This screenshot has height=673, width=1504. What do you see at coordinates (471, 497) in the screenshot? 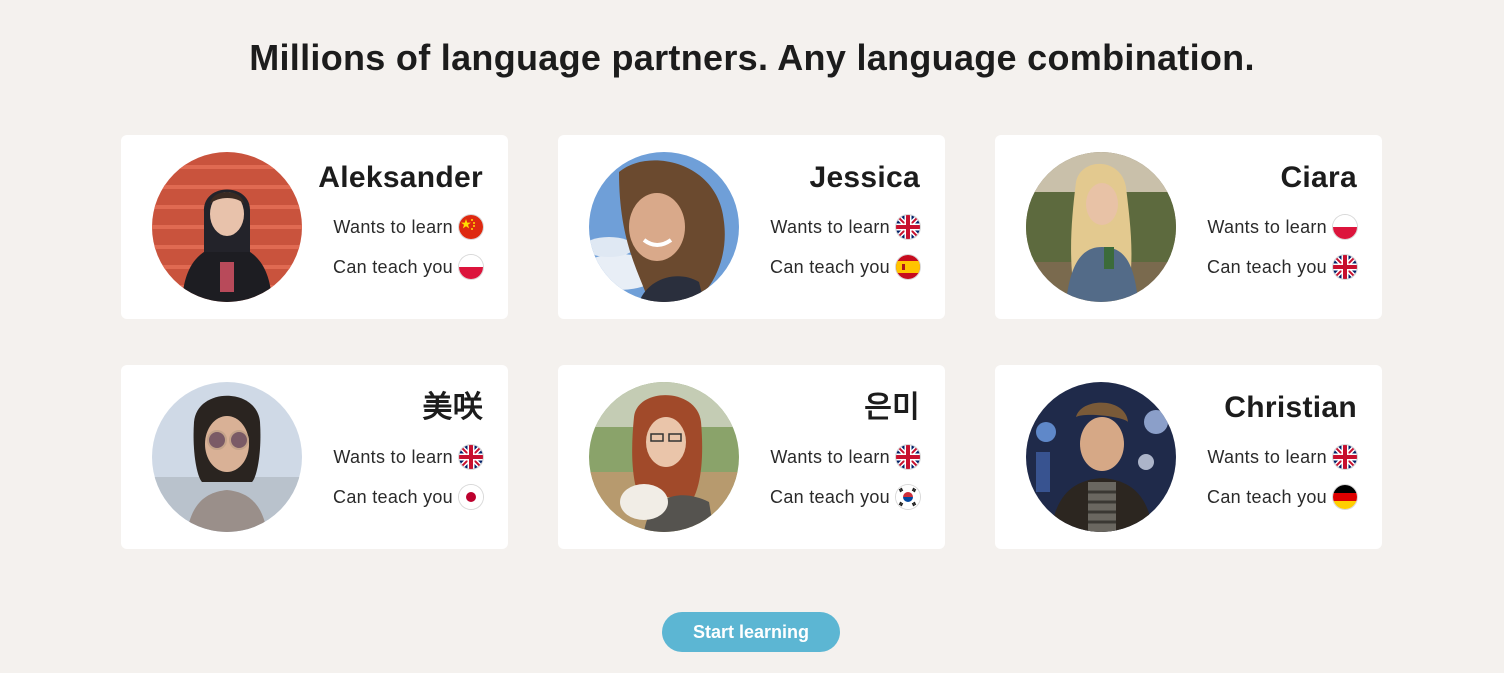
I see `japan-flag-icon` at bounding box center [471, 497].